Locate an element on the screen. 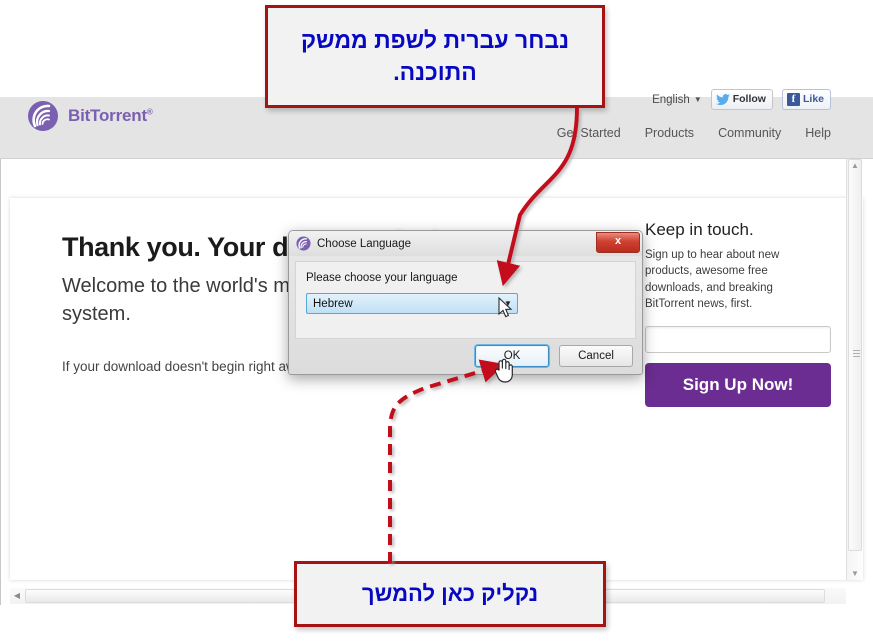 The height and width of the screenshot is (643, 873). language-selector: English ▼ is located at coordinates (677, 100).